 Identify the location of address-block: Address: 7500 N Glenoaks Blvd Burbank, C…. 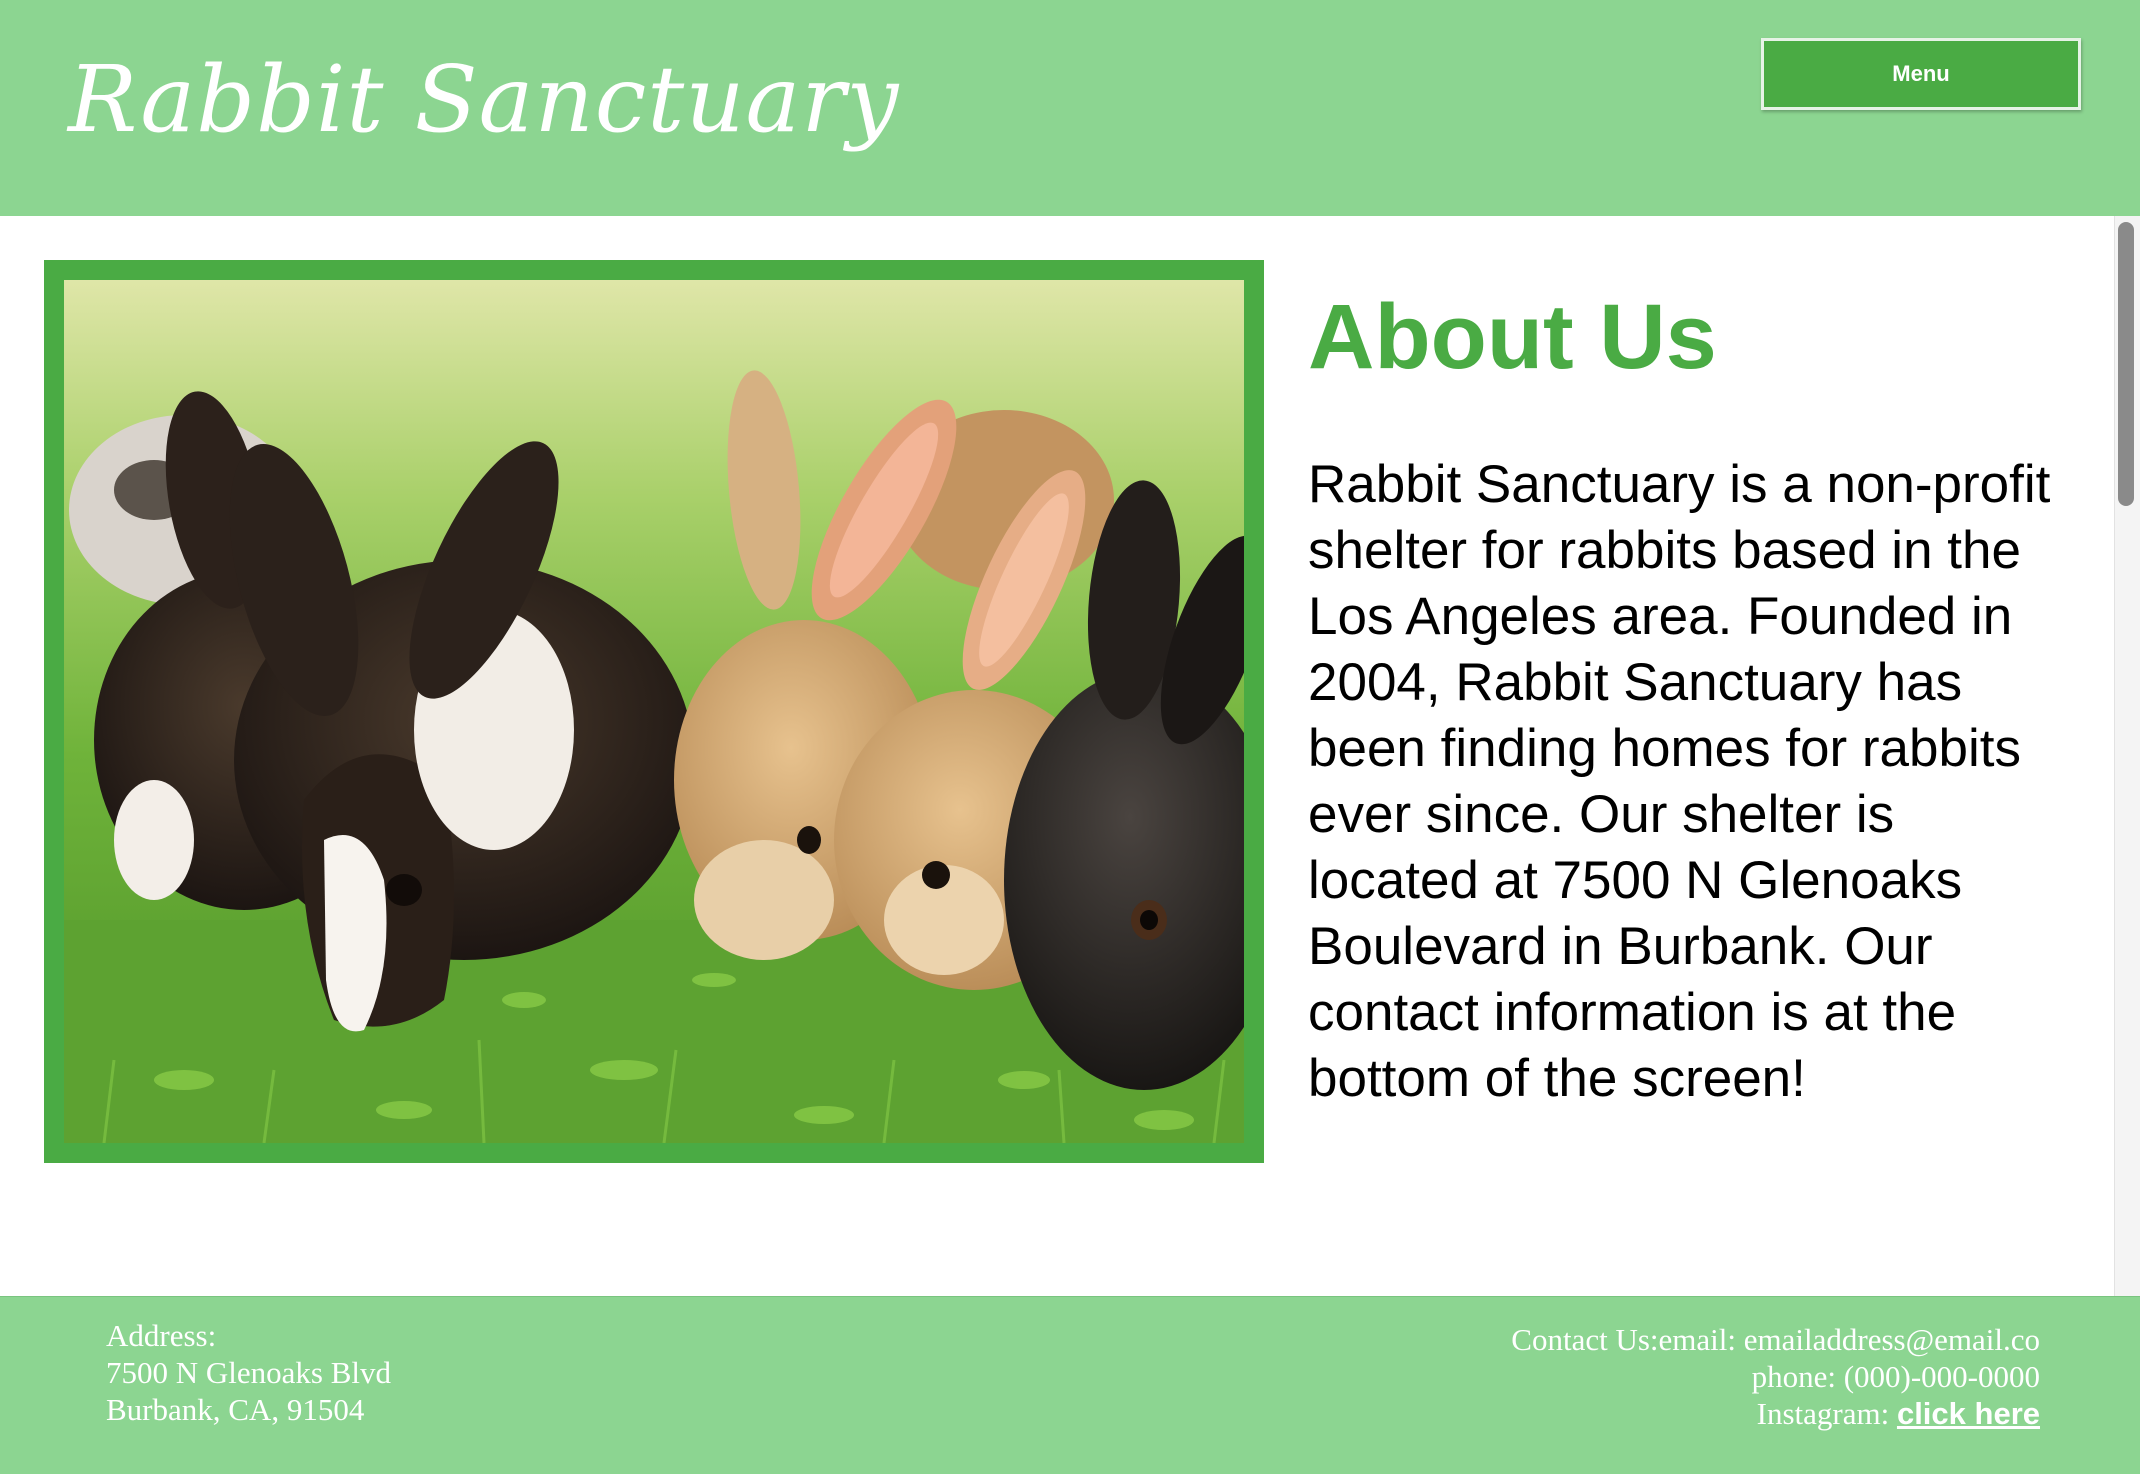
(248, 1372).